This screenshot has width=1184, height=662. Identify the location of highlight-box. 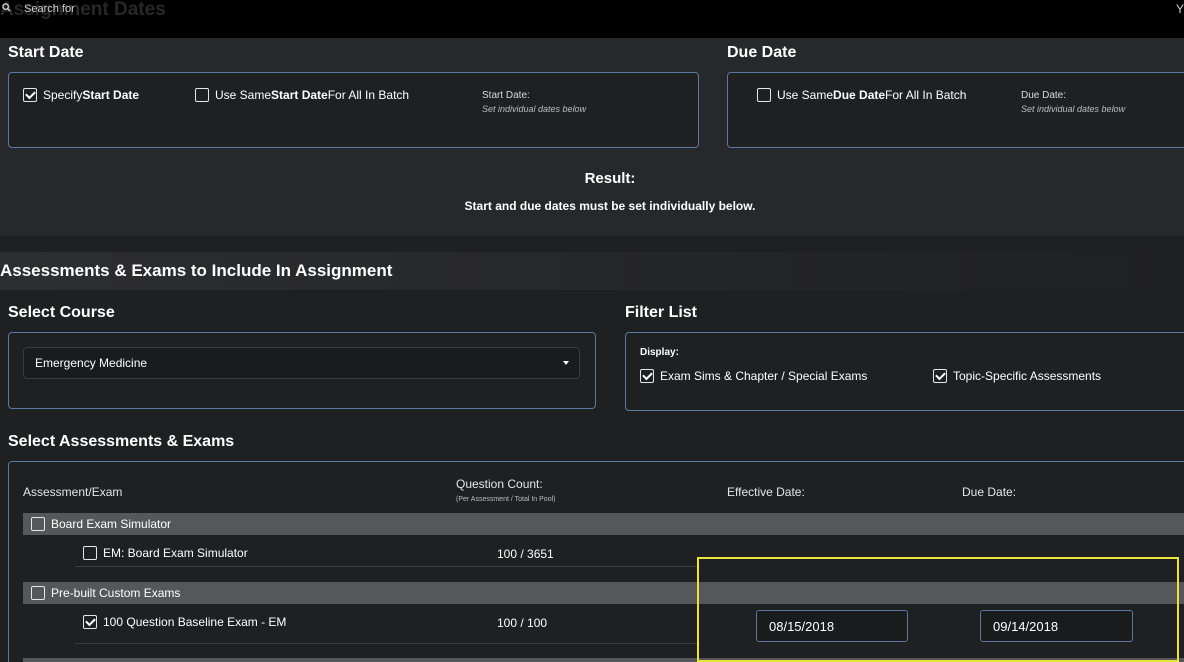
(938, 609).